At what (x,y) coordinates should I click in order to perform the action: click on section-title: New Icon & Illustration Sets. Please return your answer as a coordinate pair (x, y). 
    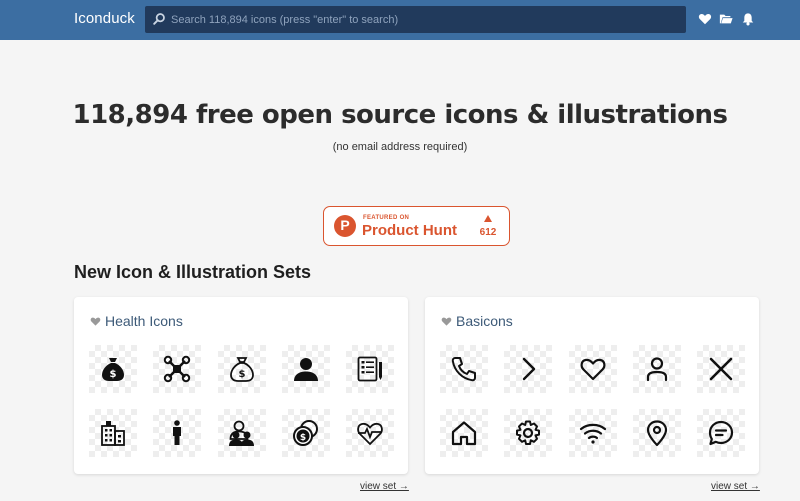
    Looking at the image, I should click on (193, 272).